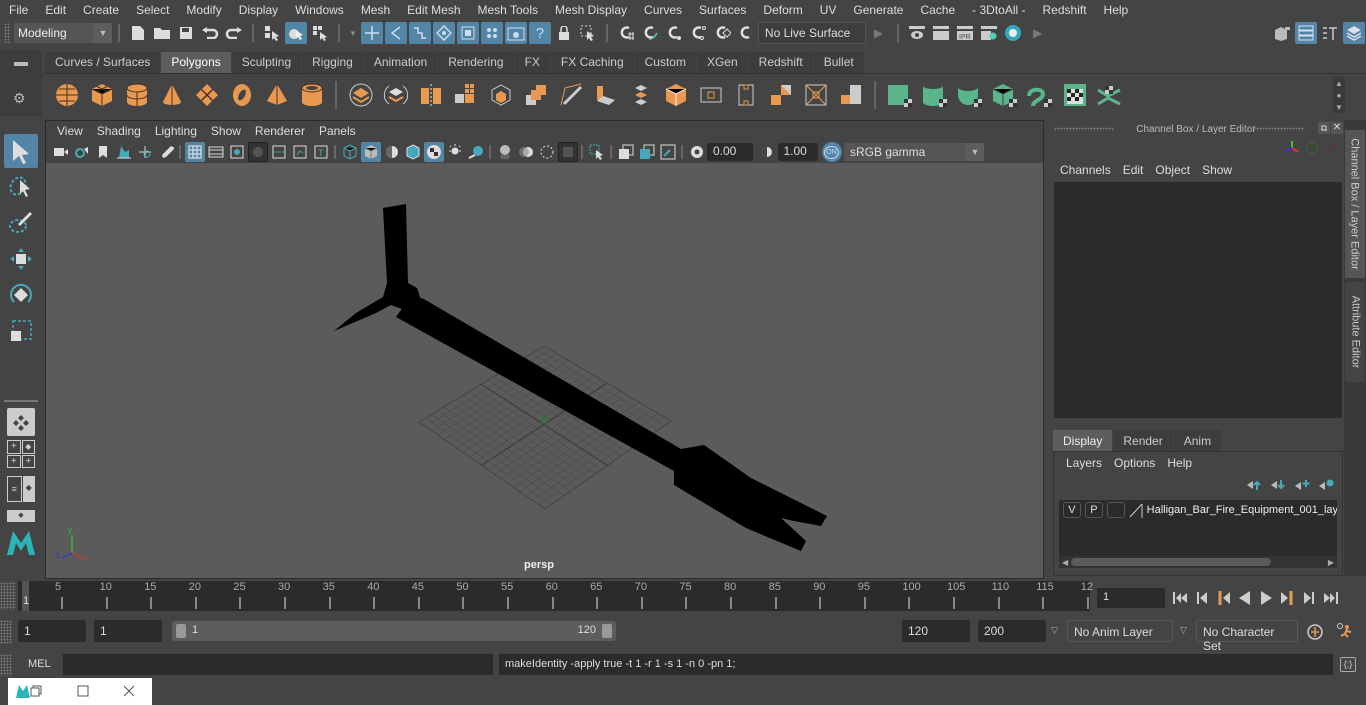 The image size is (1366, 705). What do you see at coordinates (567, 152) in the screenshot?
I see `depth-of-field-toggle` at bounding box center [567, 152].